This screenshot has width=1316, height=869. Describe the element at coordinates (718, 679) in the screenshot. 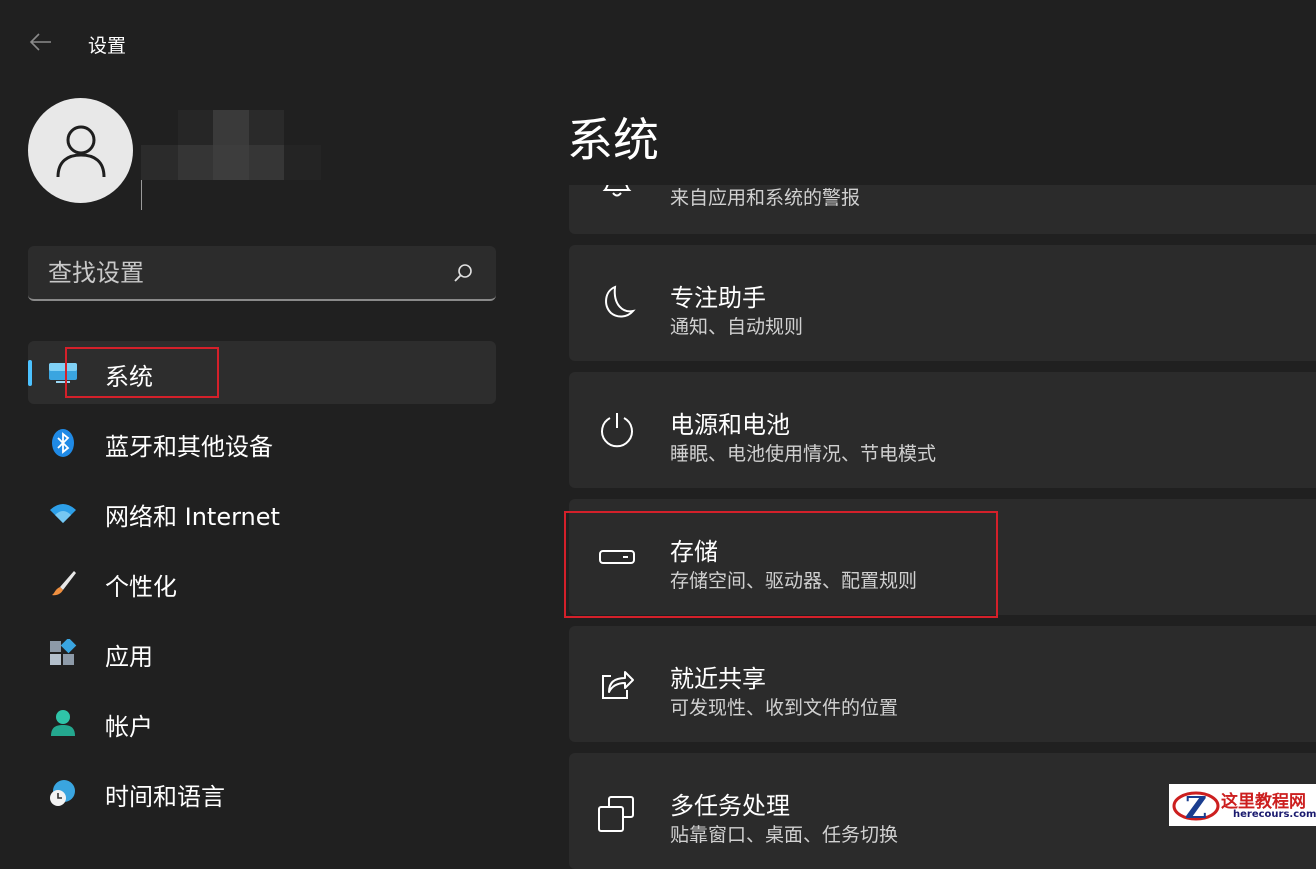

I see `card-title: 就近共享` at that location.